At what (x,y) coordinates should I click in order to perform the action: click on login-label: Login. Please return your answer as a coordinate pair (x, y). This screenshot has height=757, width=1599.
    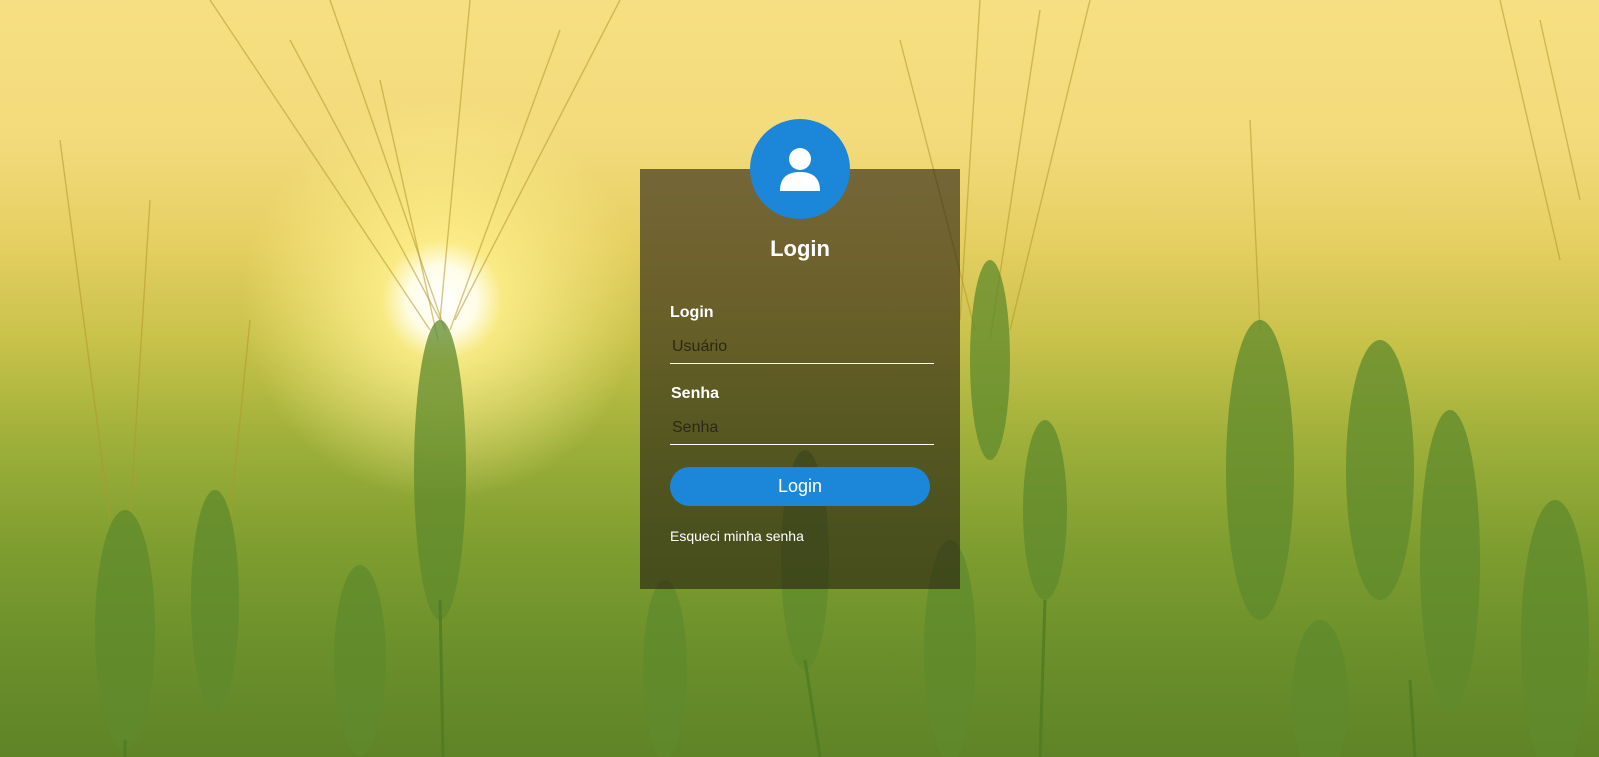
    Looking at the image, I should click on (692, 312).